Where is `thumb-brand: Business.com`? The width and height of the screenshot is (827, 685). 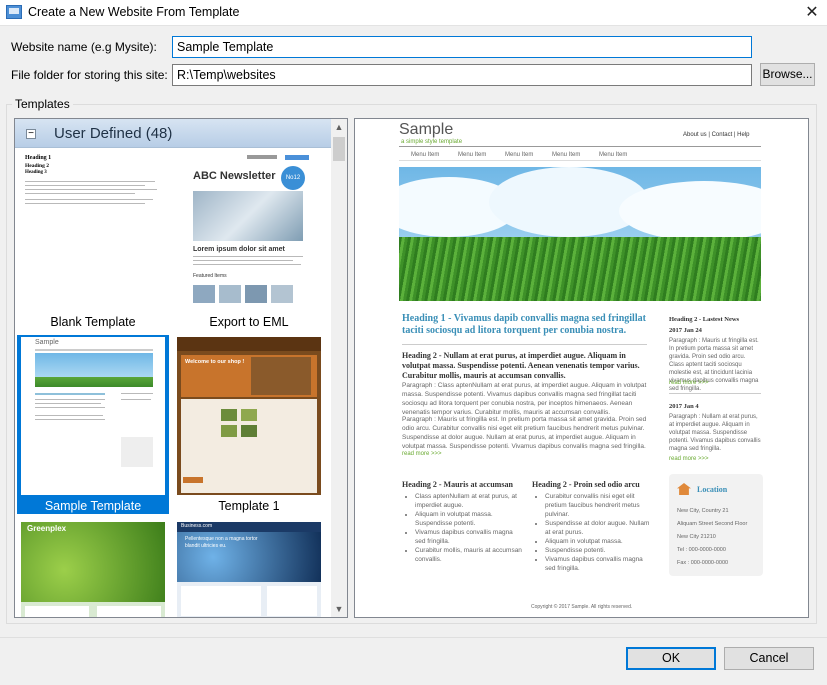 thumb-brand: Business.com is located at coordinates (197, 526).